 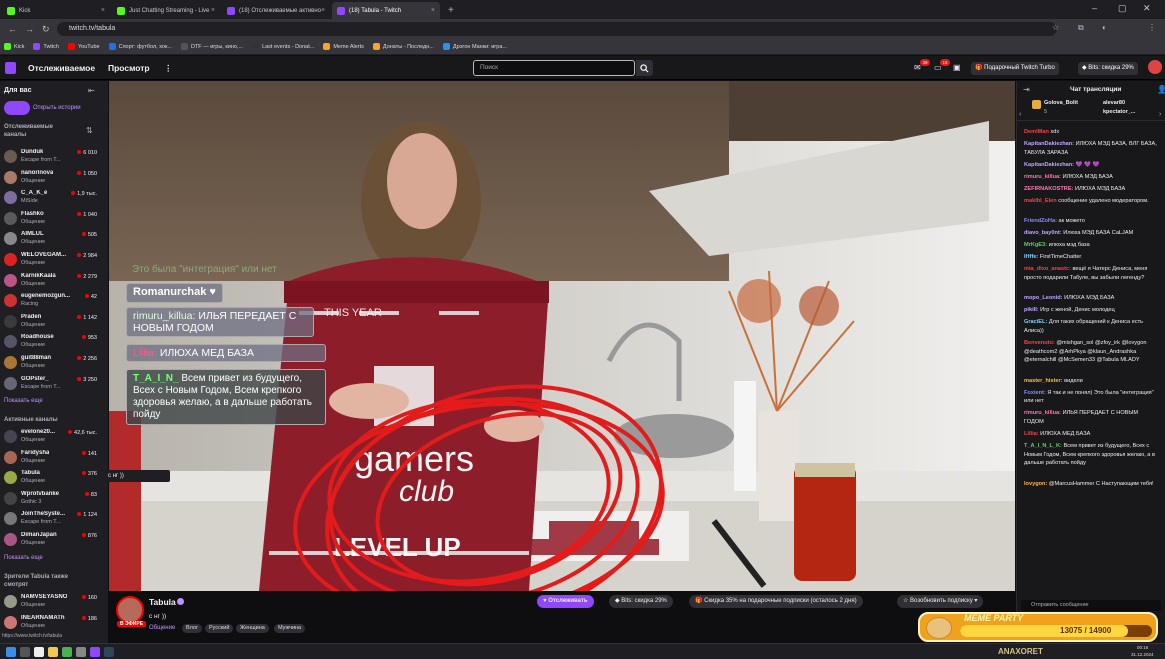 What do you see at coordinates (46, 29) in the screenshot?
I see `reload-icon: ↻` at bounding box center [46, 29].